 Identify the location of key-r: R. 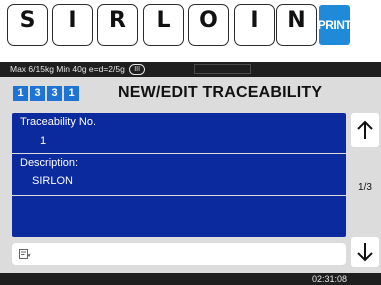
(117, 25).